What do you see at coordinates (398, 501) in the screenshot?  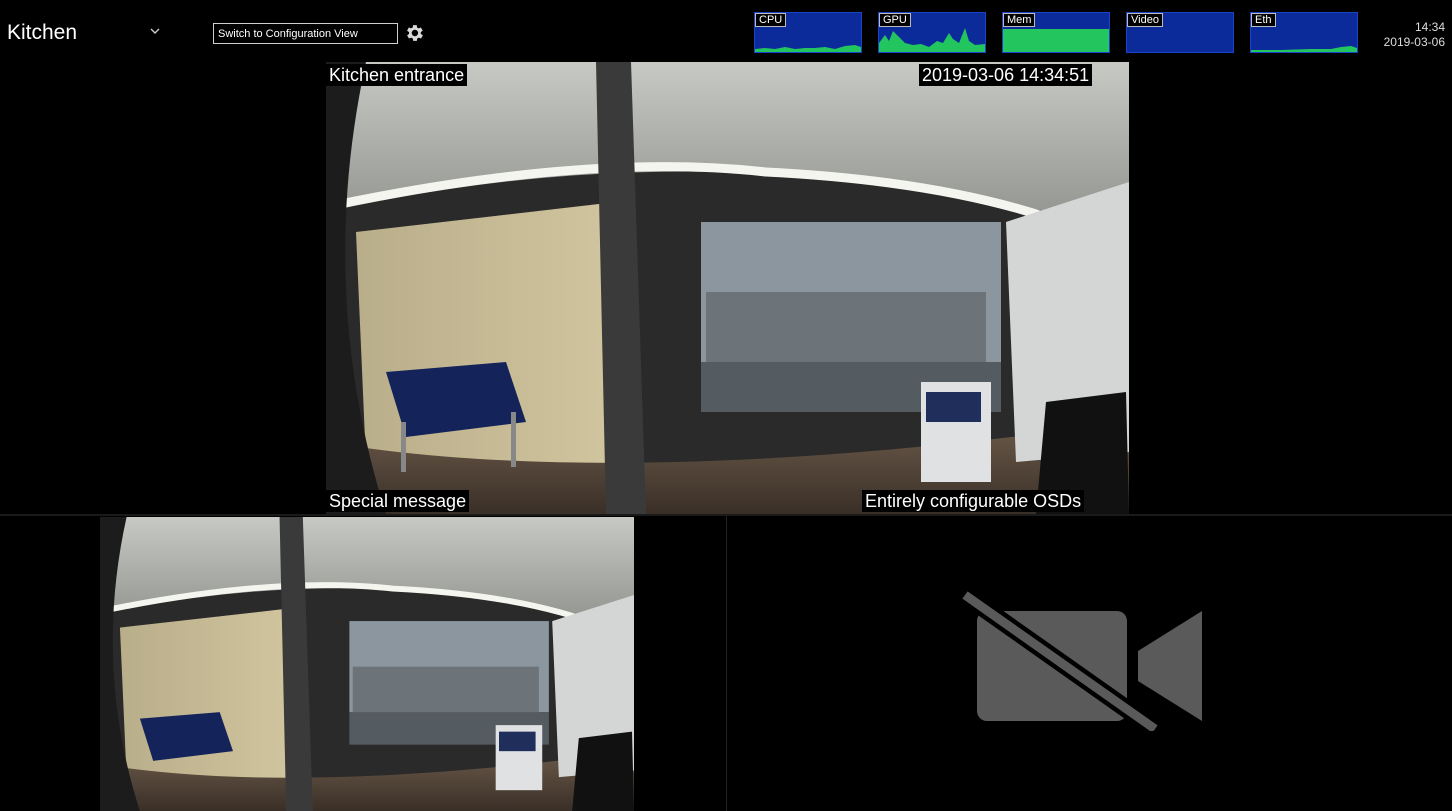 I see `osd-special-message: Special message` at bounding box center [398, 501].